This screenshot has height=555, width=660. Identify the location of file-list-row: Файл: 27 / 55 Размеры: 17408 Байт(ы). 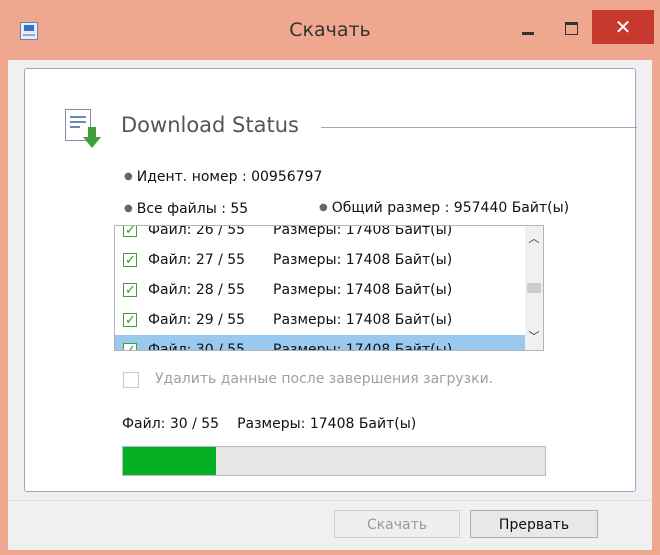
(320, 260).